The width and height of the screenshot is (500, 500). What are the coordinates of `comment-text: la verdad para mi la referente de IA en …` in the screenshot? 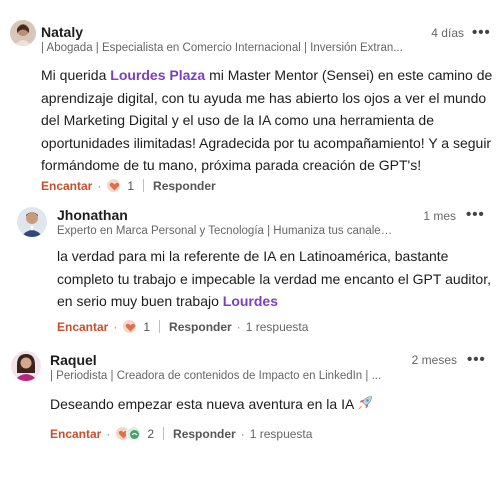 It's located at (274, 279).